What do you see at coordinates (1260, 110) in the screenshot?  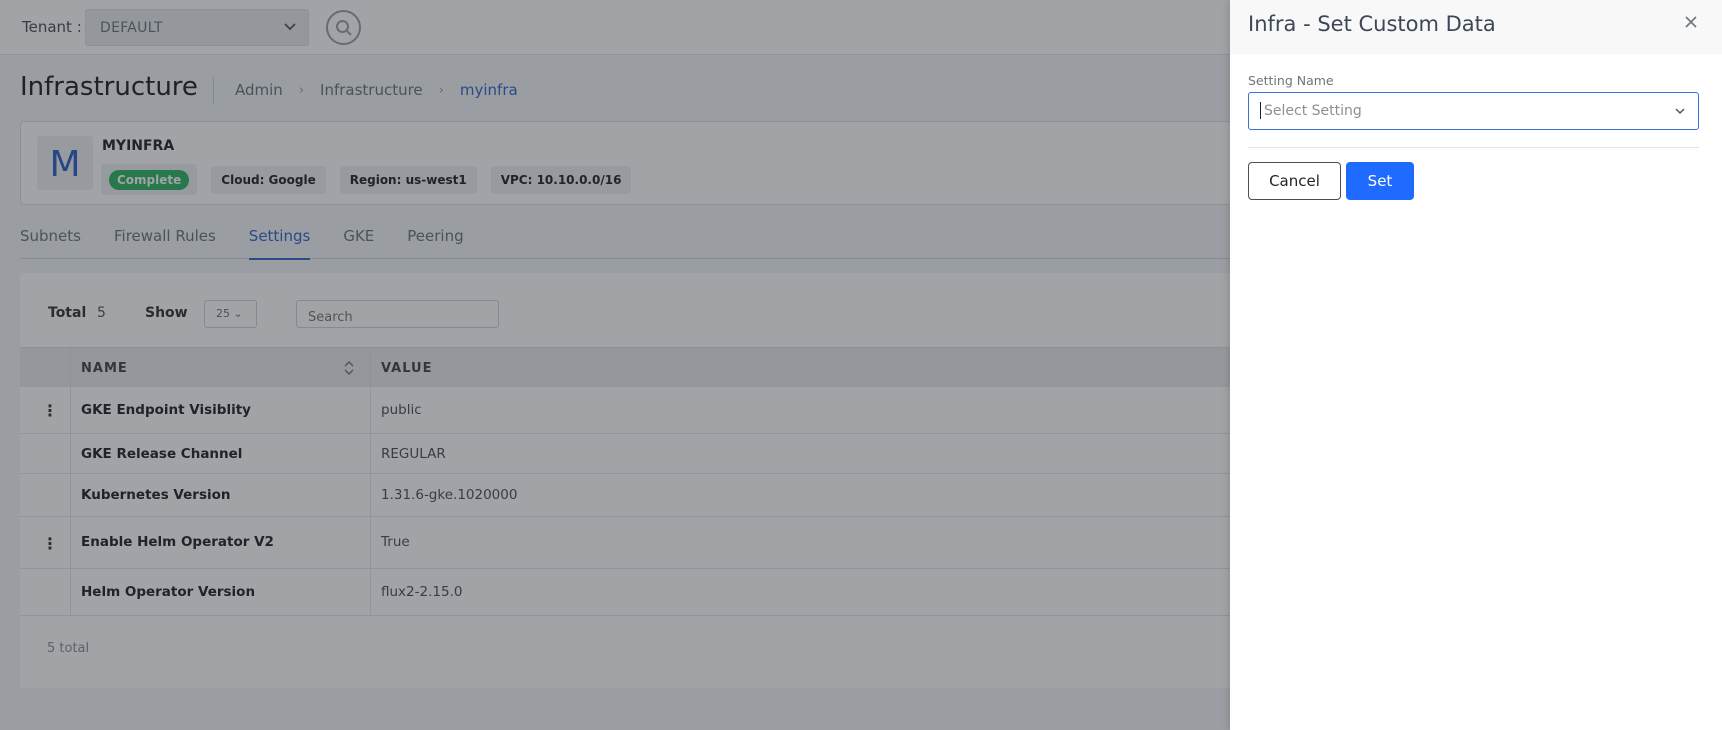 I see `text-cursor` at bounding box center [1260, 110].